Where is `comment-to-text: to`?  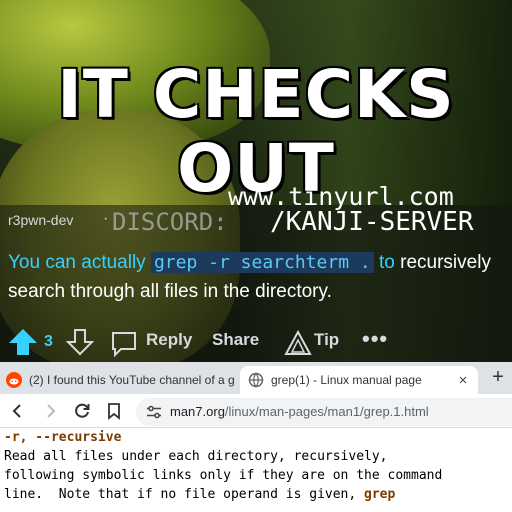
comment-to-text: to is located at coordinates (387, 262).